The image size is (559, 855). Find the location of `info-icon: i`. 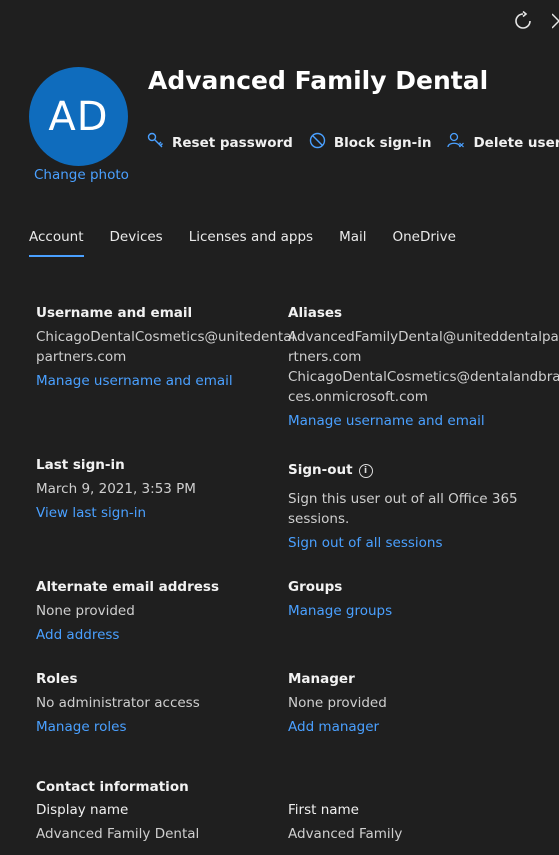

info-icon: i is located at coordinates (365, 471).